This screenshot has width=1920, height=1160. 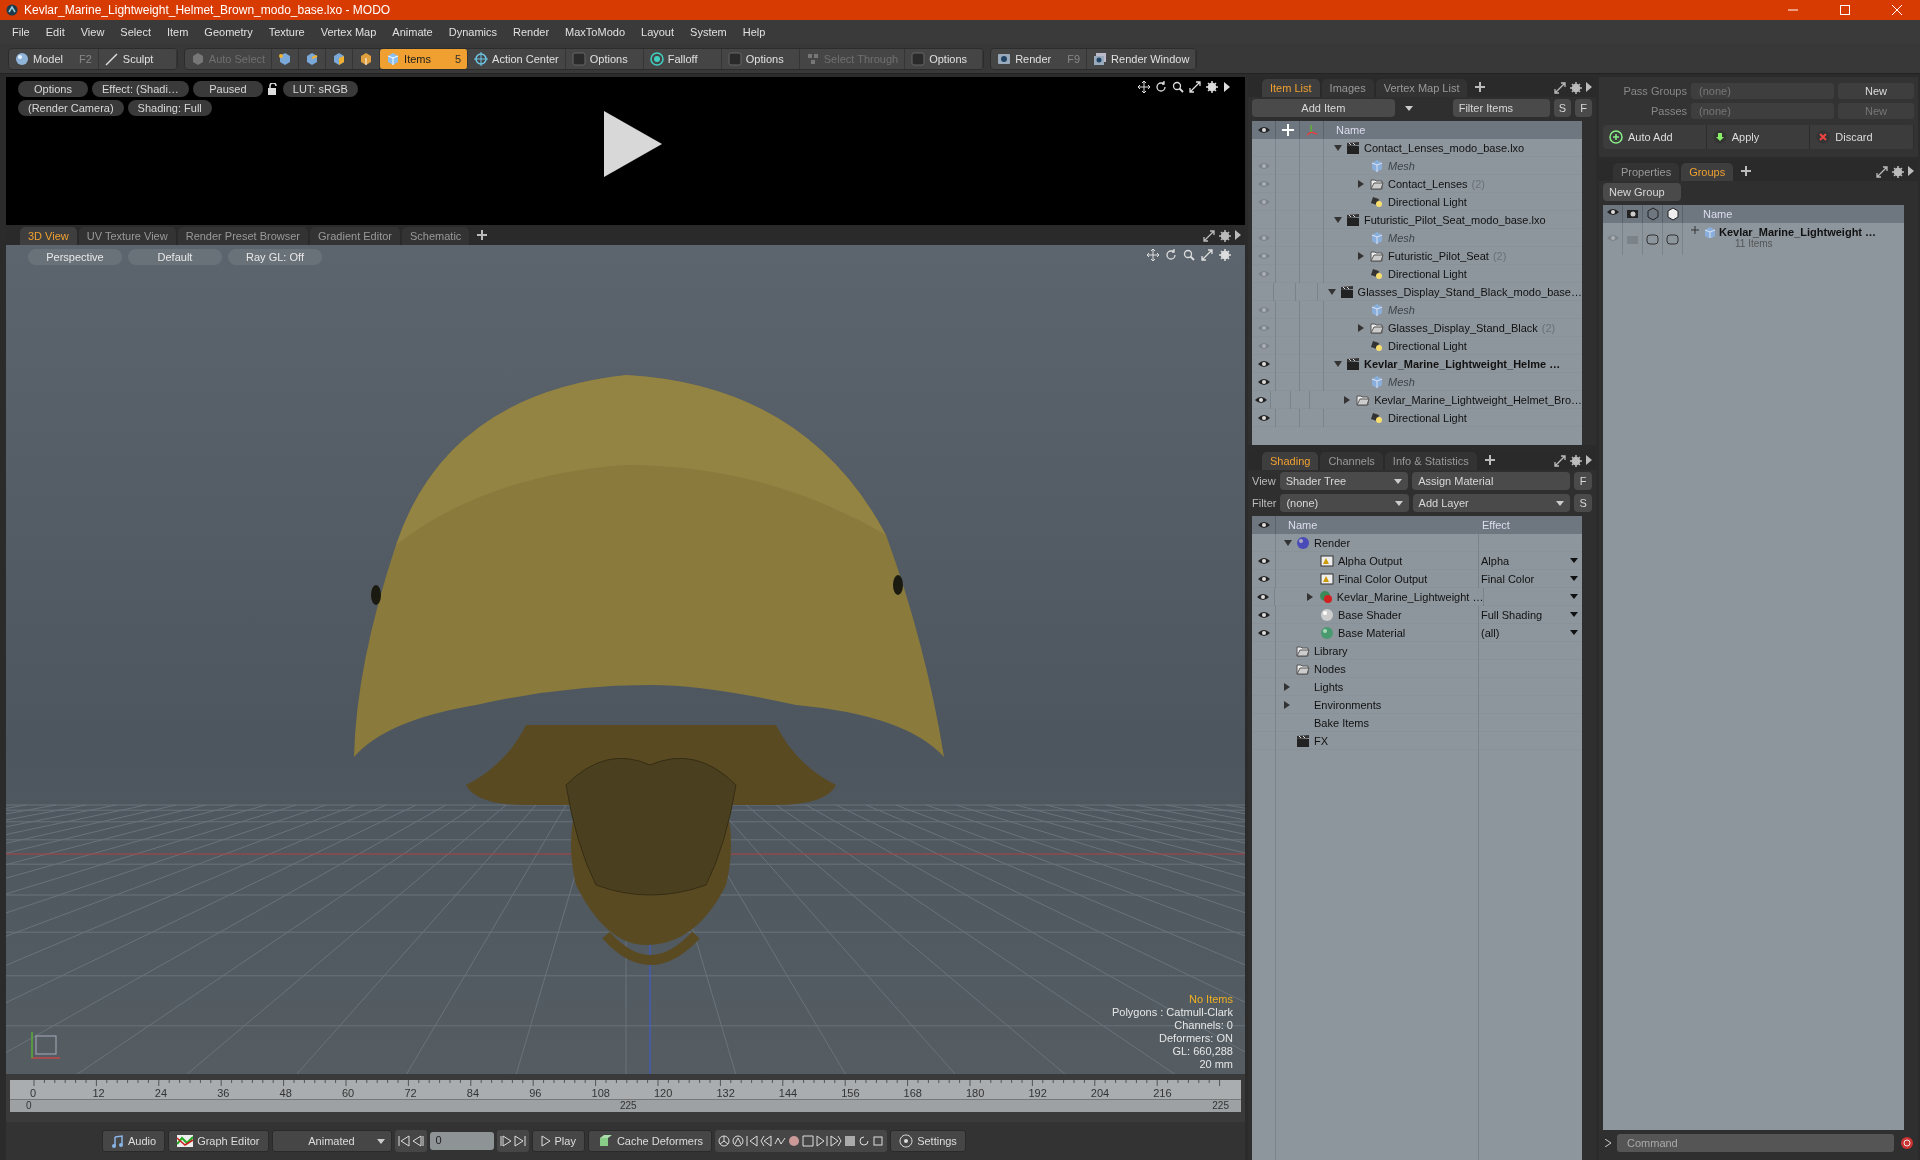 I want to click on expand-plus-icon, so click(x=1695, y=230).